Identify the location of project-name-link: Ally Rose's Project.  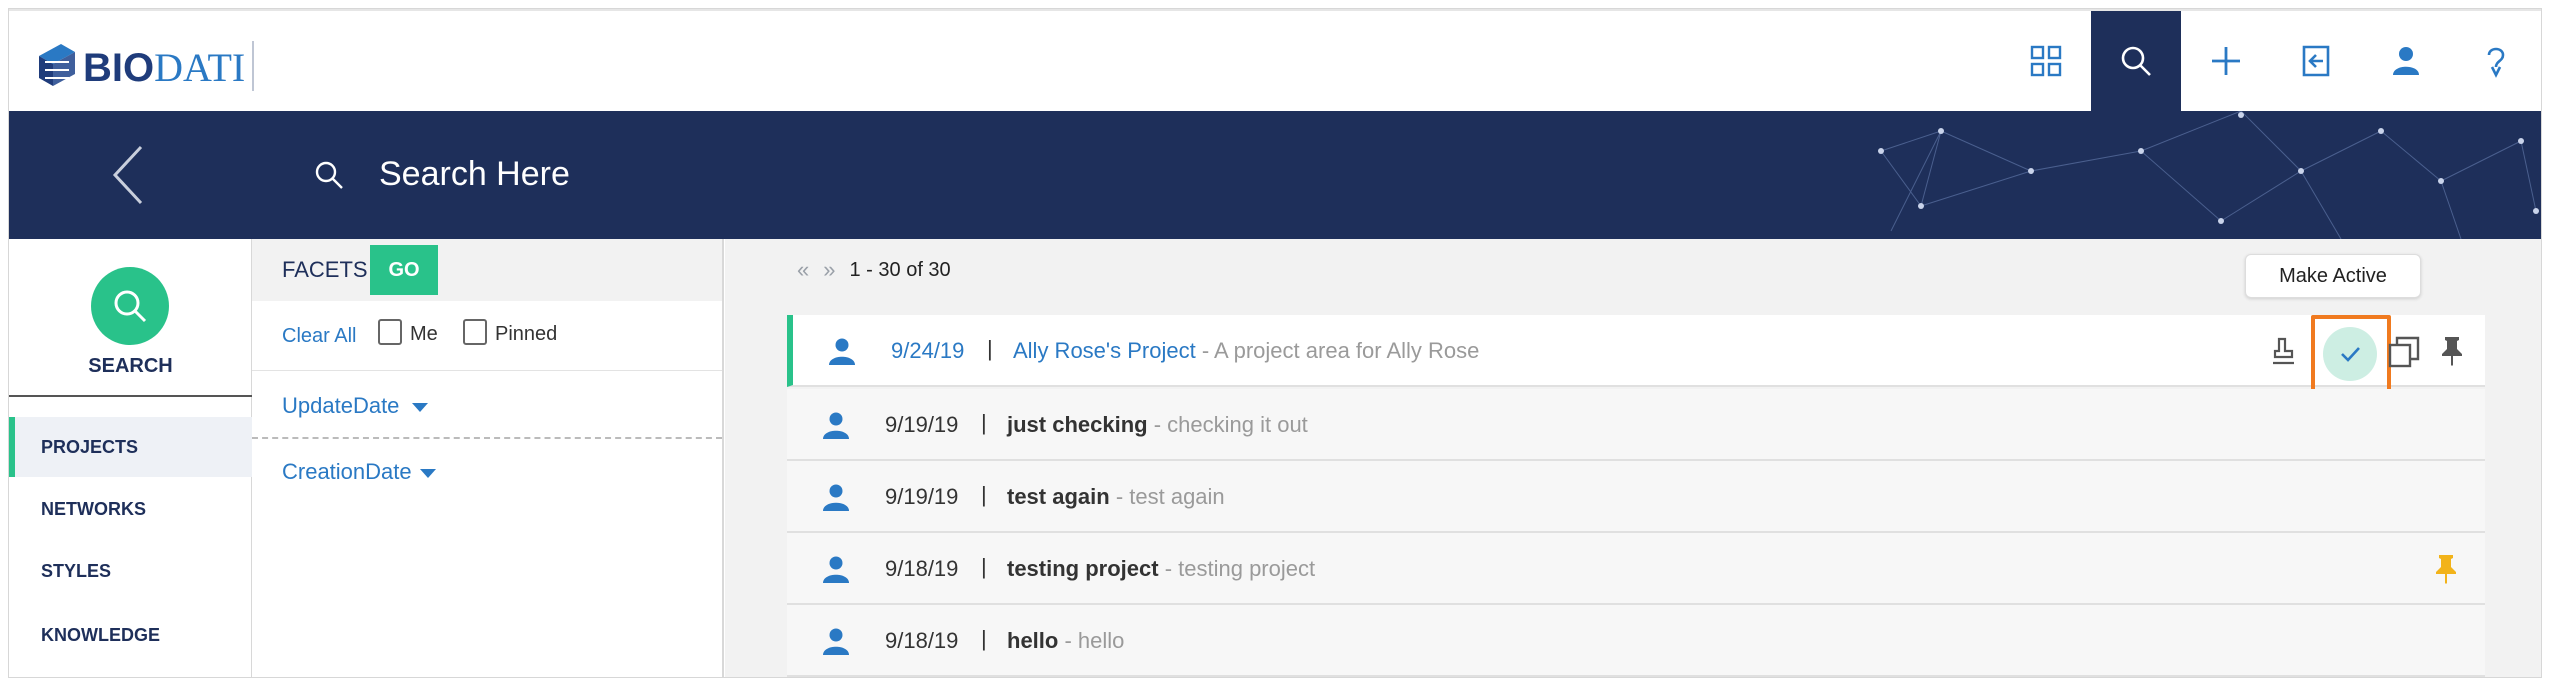
(1104, 350).